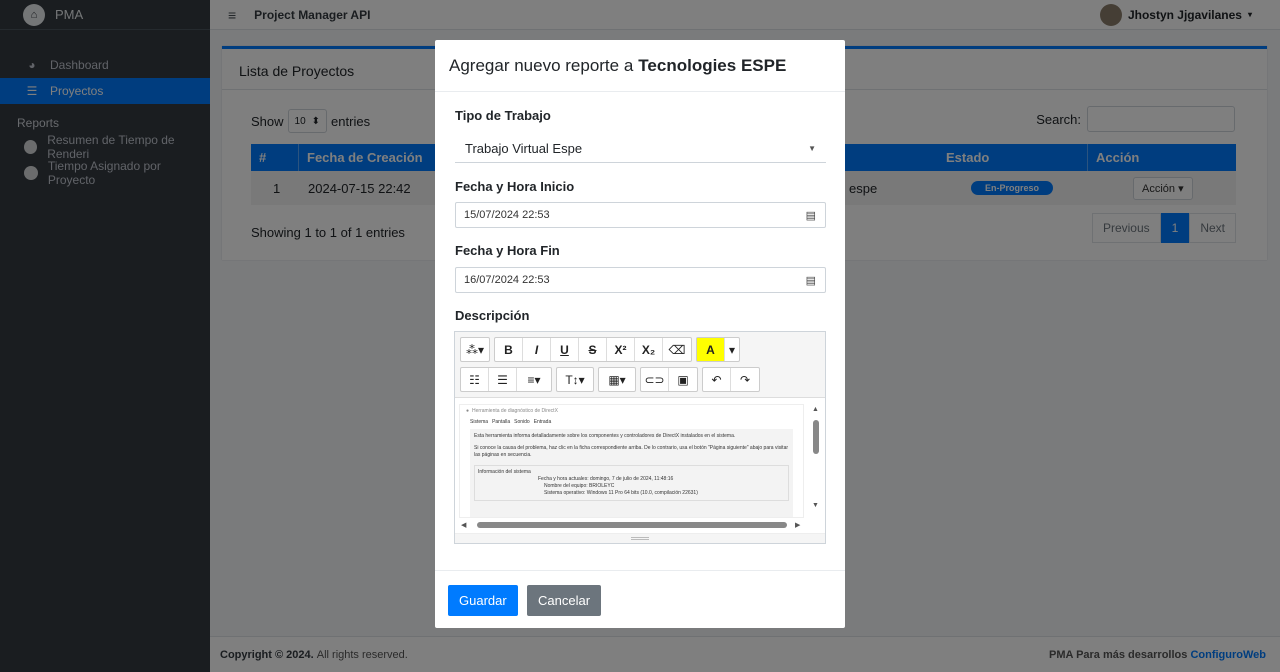 The image size is (1280, 672). Describe the element at coordinates (711, 349) in the screenshot. I see `highlight-color-icon: A` at that location.